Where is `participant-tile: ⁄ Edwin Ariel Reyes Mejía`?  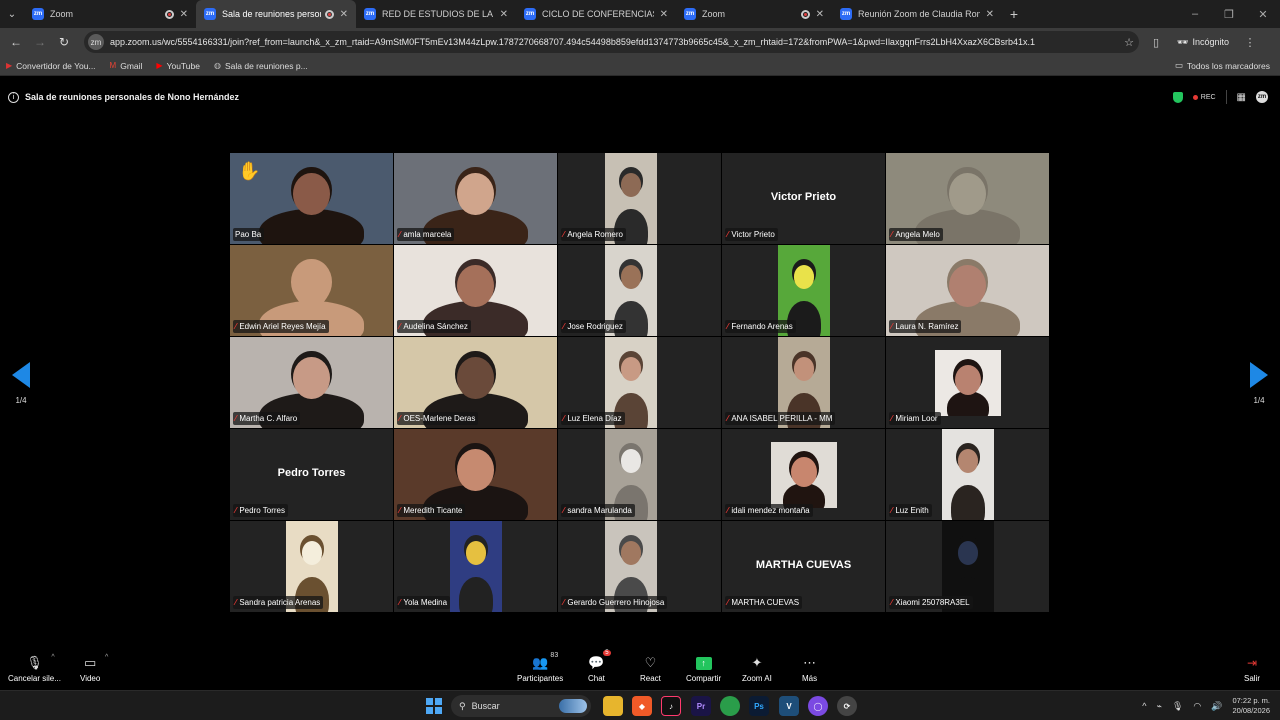 participant-tile: ⁄ Edwin Ariel Reyes Mejía is located at coordinates (311, 290).